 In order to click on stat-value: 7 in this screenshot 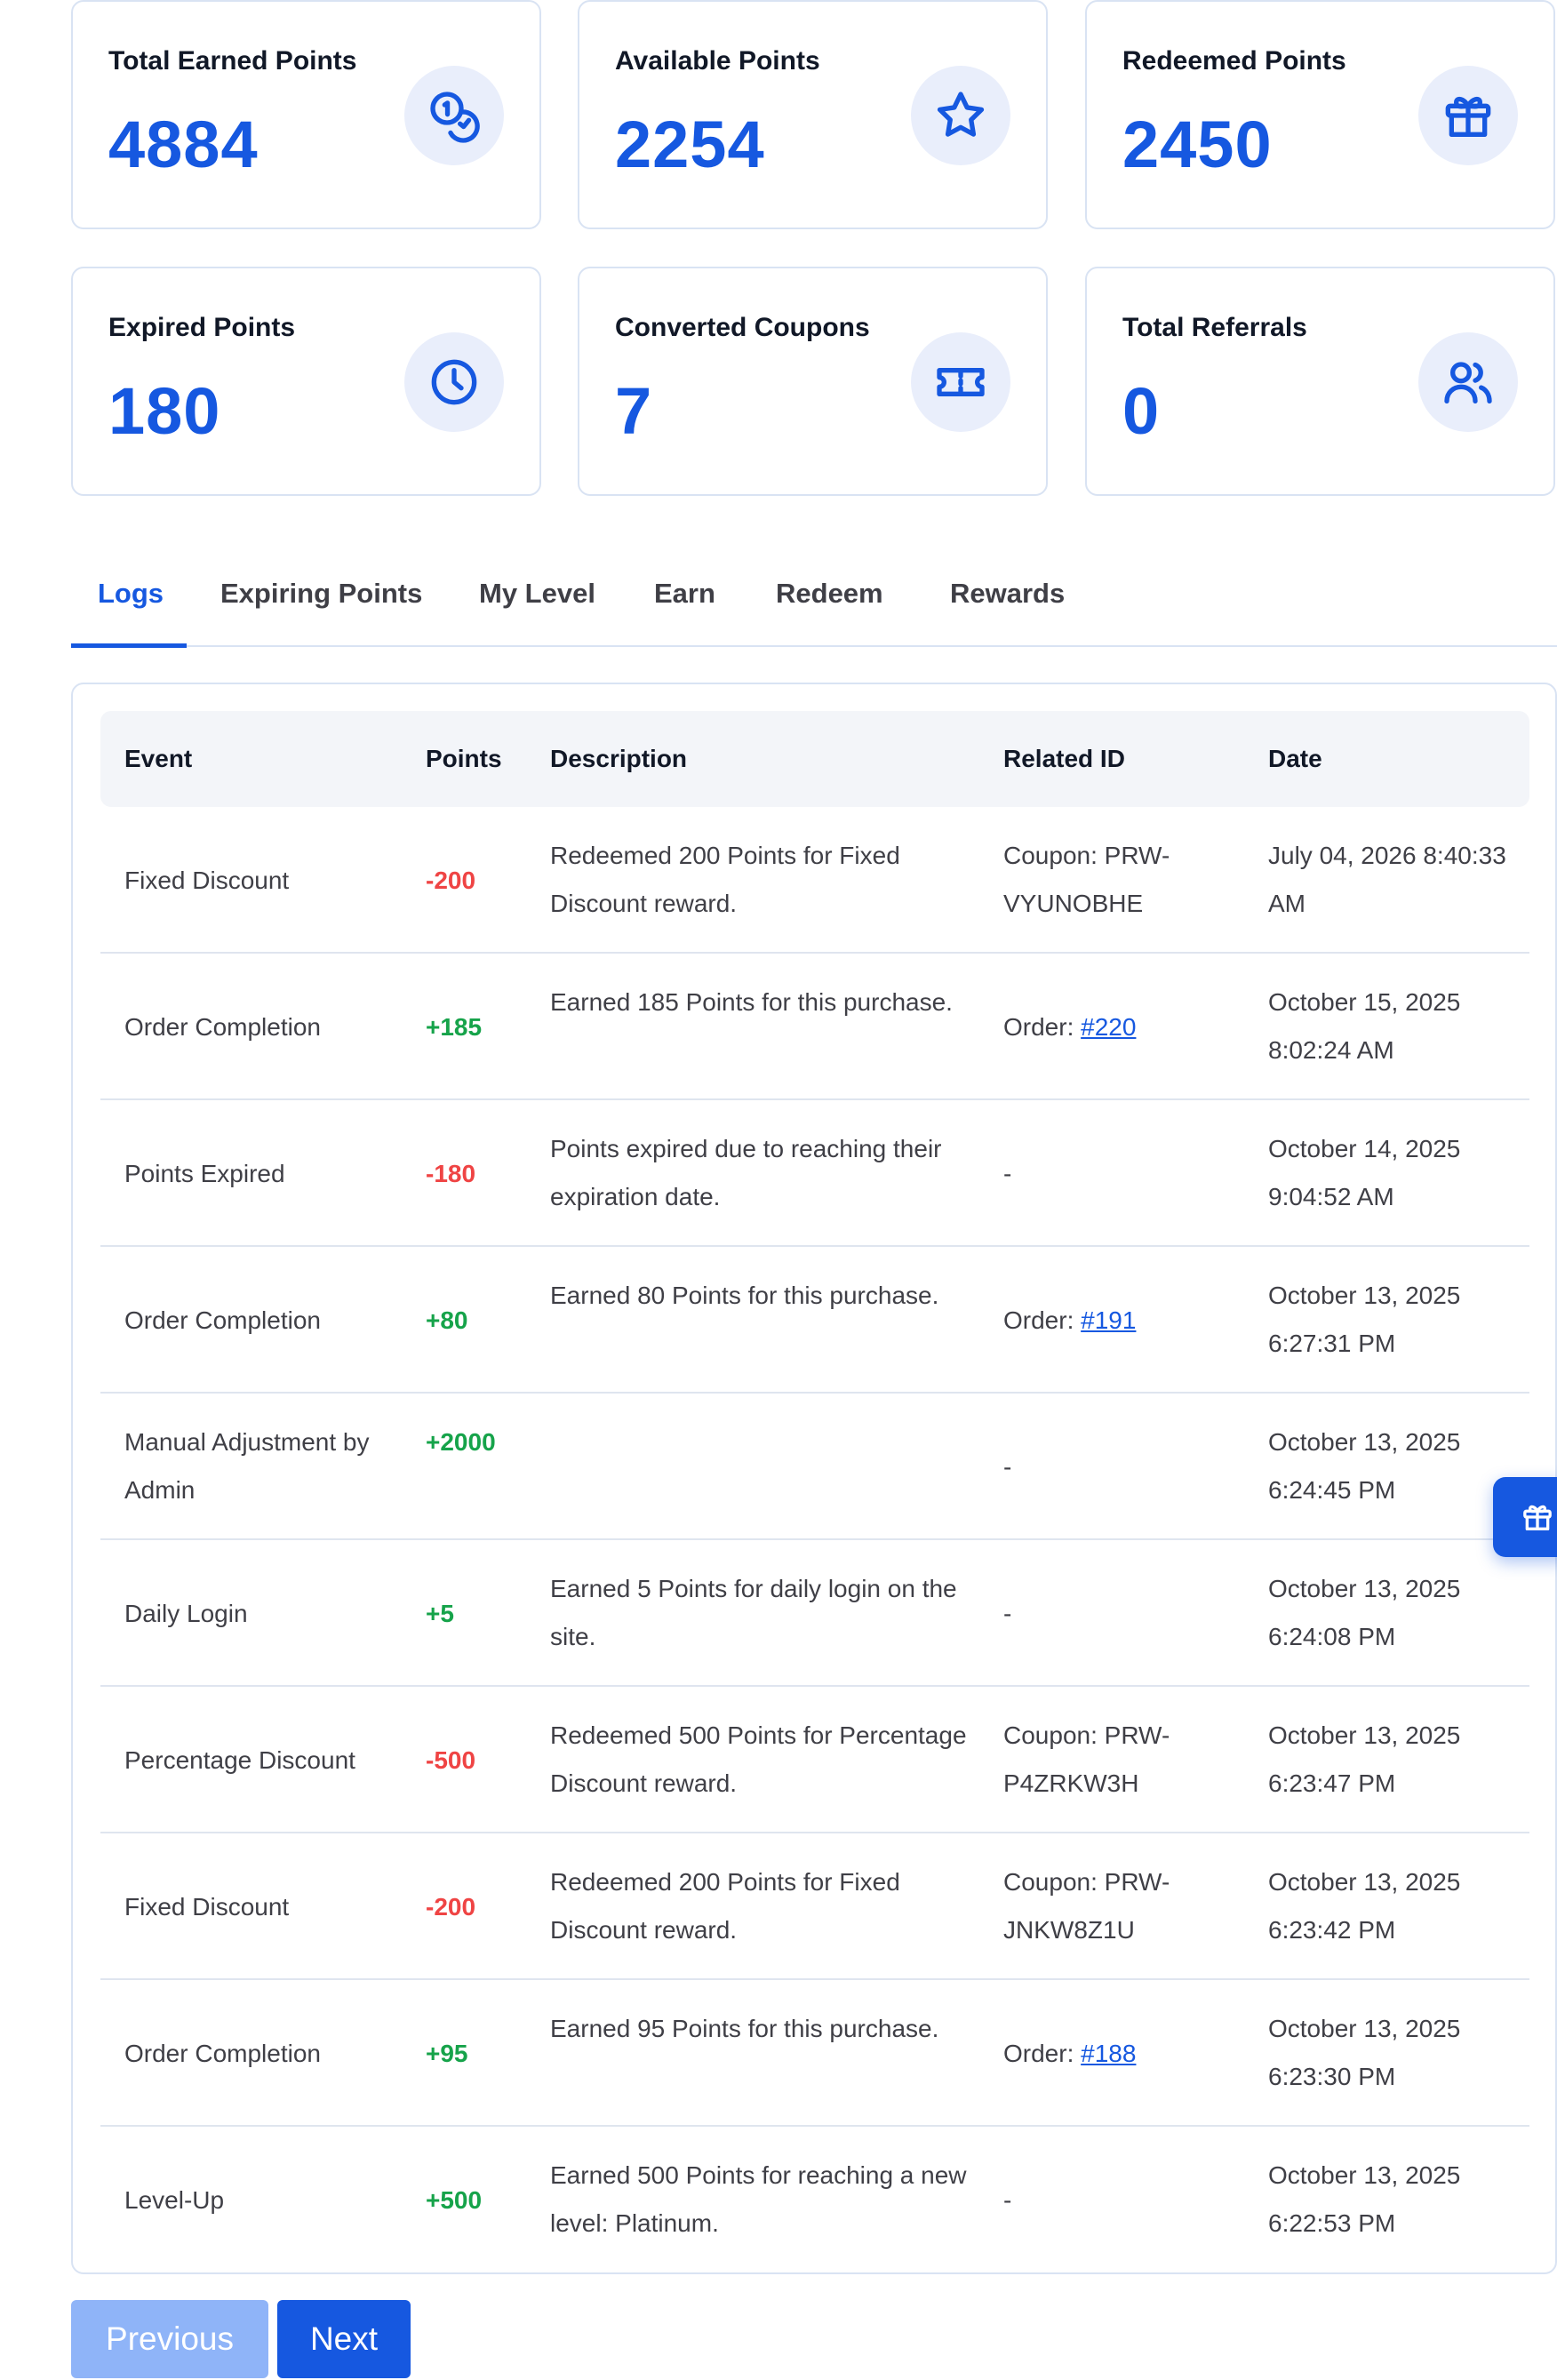, I will do `click(634, 411)`.